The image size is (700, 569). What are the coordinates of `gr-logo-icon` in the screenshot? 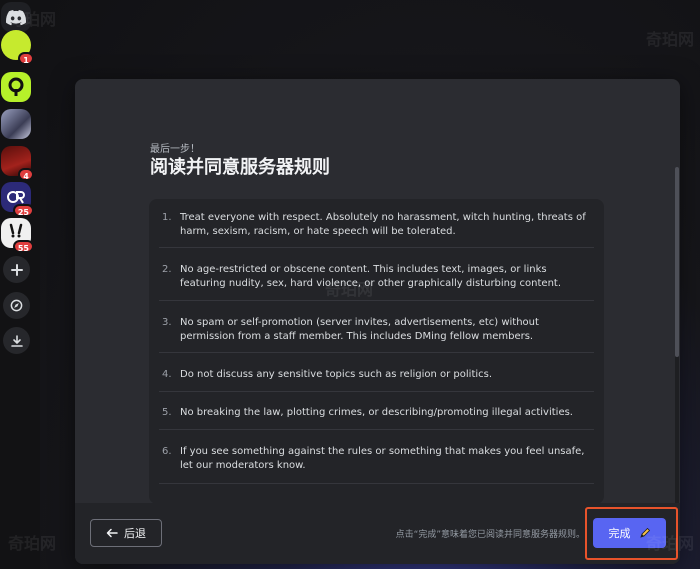 It's located at (16, 197).